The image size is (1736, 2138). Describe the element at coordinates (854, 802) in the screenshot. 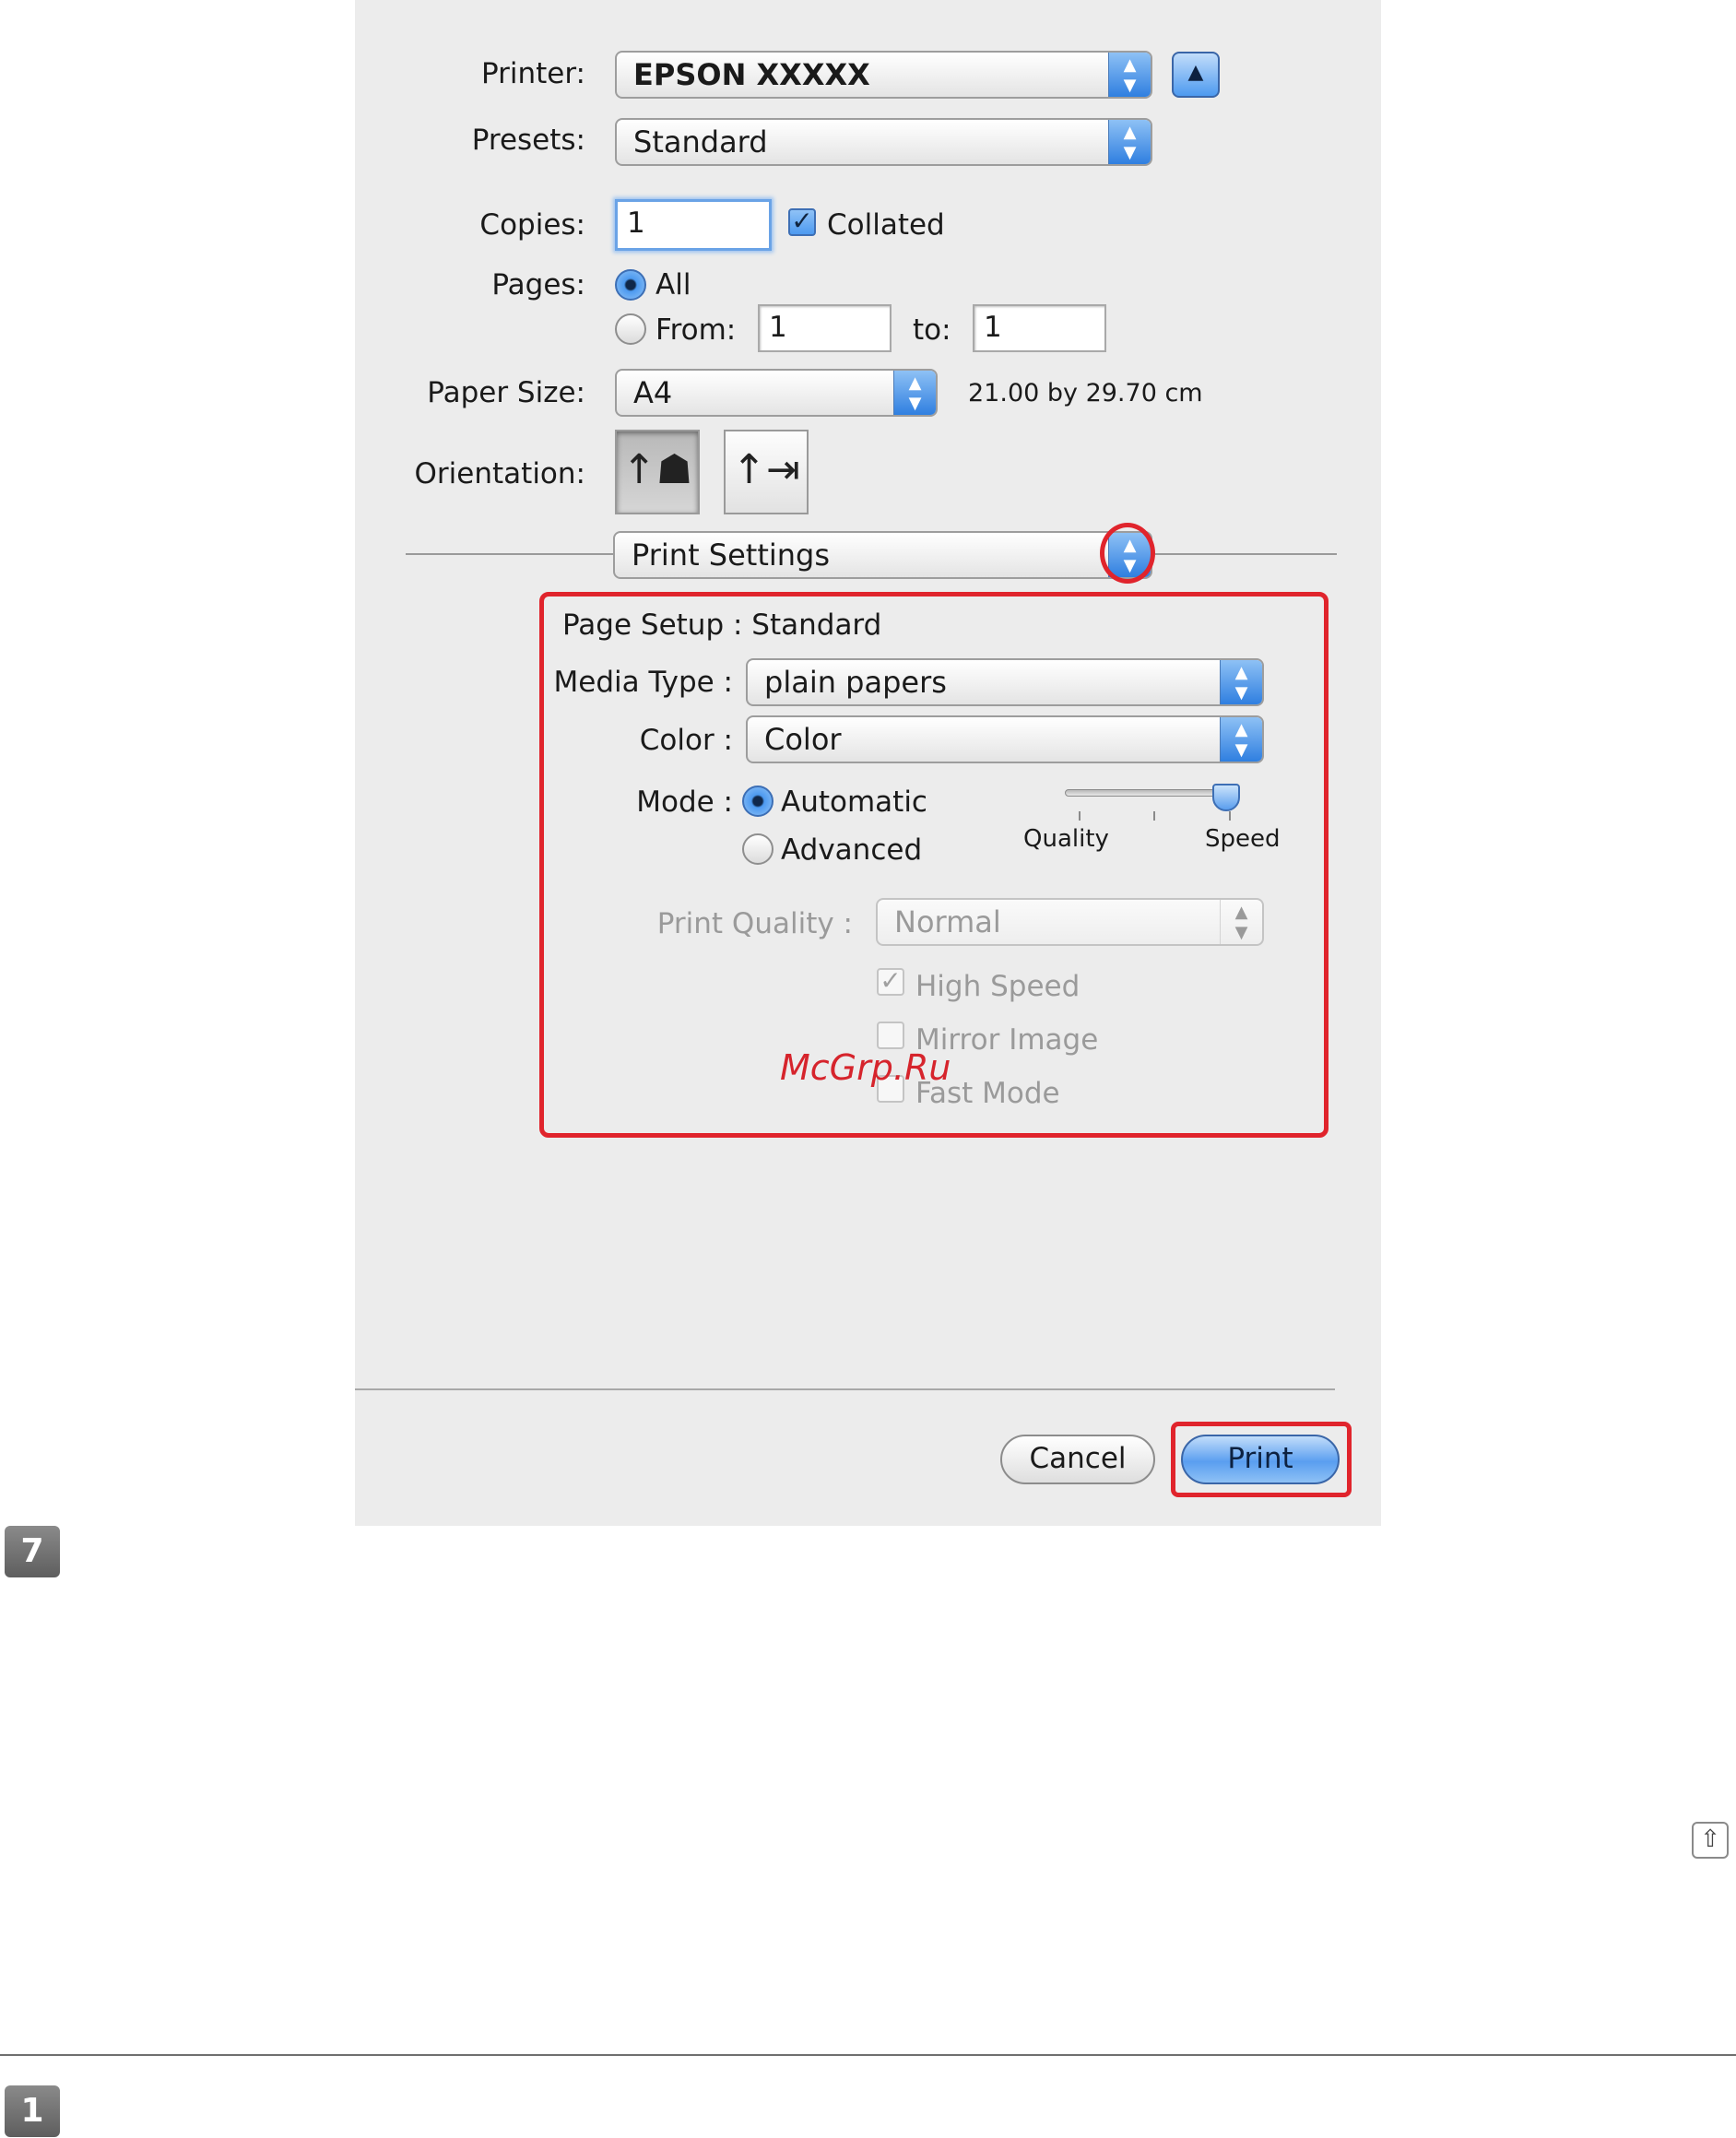

I see `mode-automatic-label: Automatic` at that location.